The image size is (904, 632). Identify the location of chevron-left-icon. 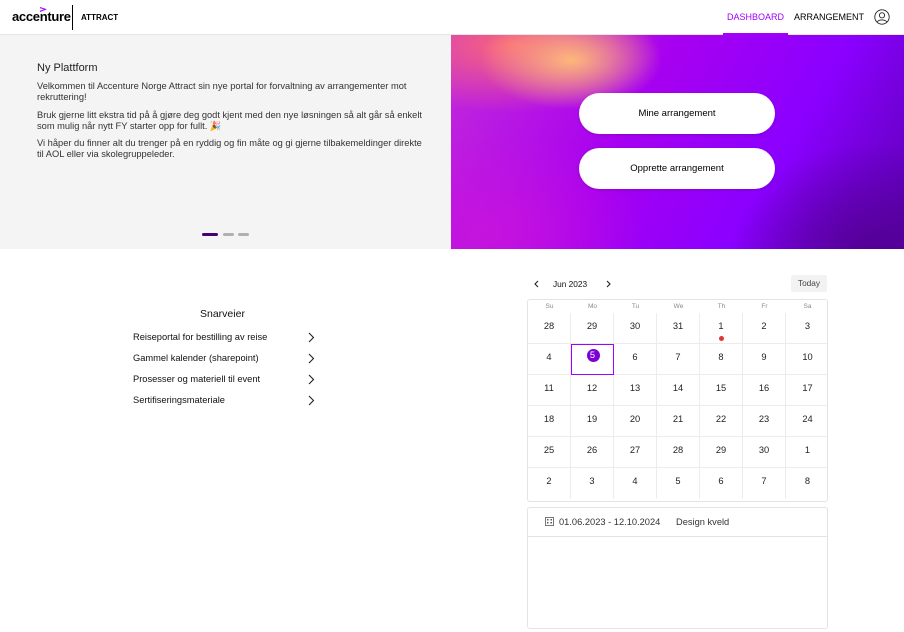
(537, 284).